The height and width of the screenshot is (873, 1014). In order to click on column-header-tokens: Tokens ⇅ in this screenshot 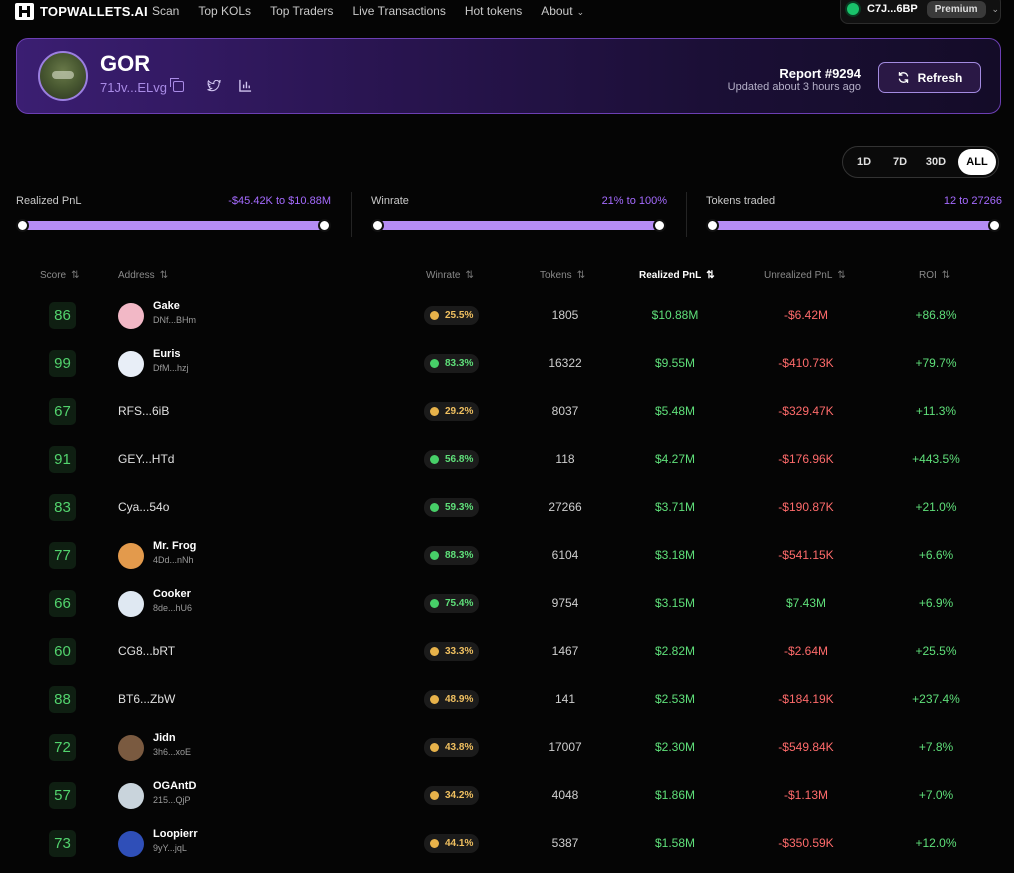, I will do `click(562, 275)`.